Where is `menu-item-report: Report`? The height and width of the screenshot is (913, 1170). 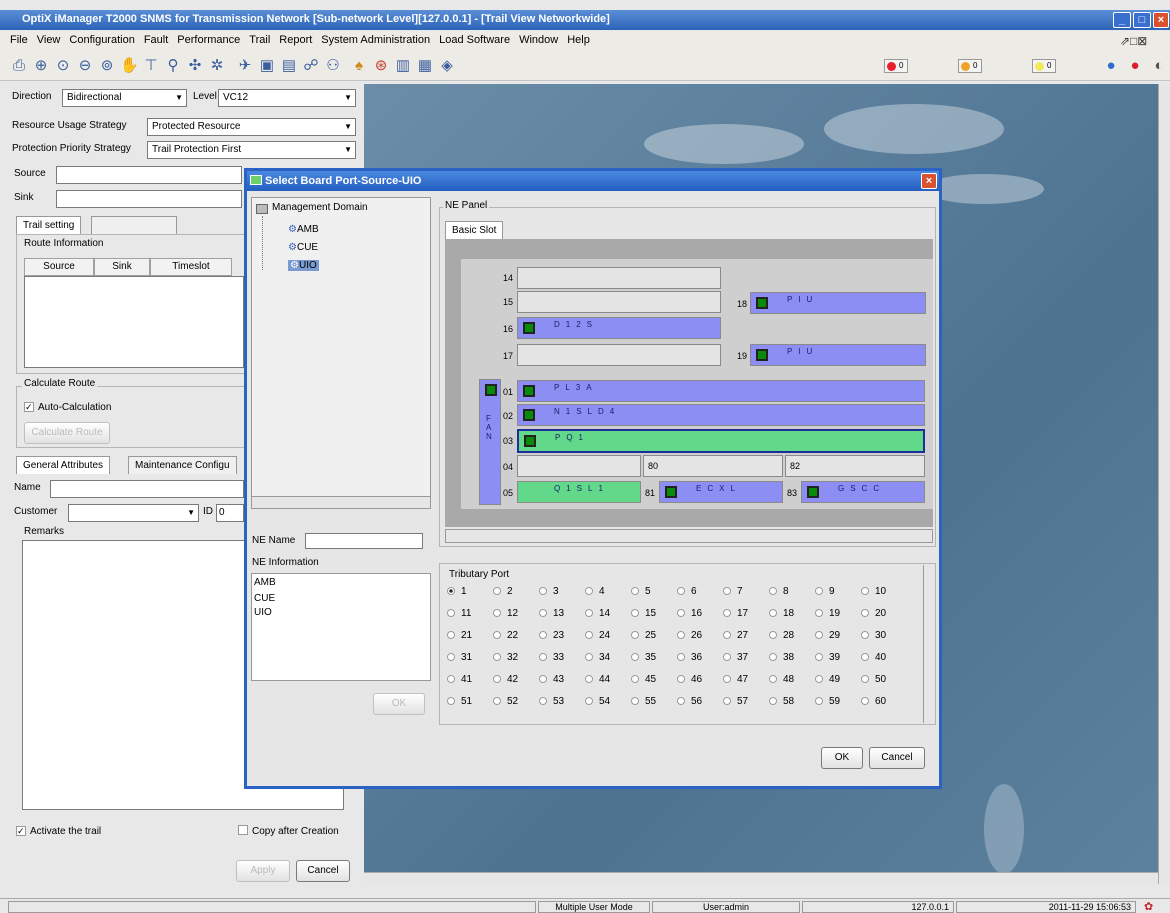
menu-item-report: Report is located at coordinates (295, 42).